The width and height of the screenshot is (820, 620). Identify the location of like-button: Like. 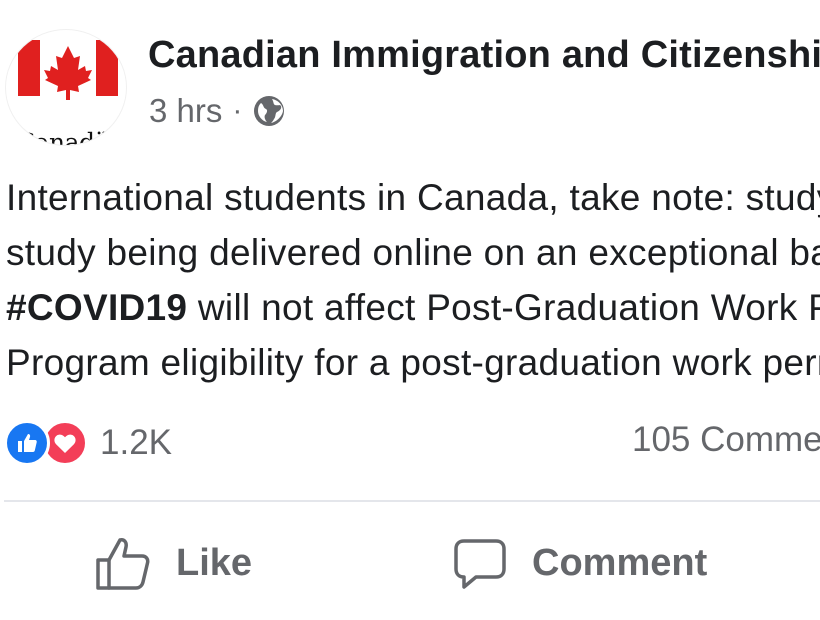
(173, 563).